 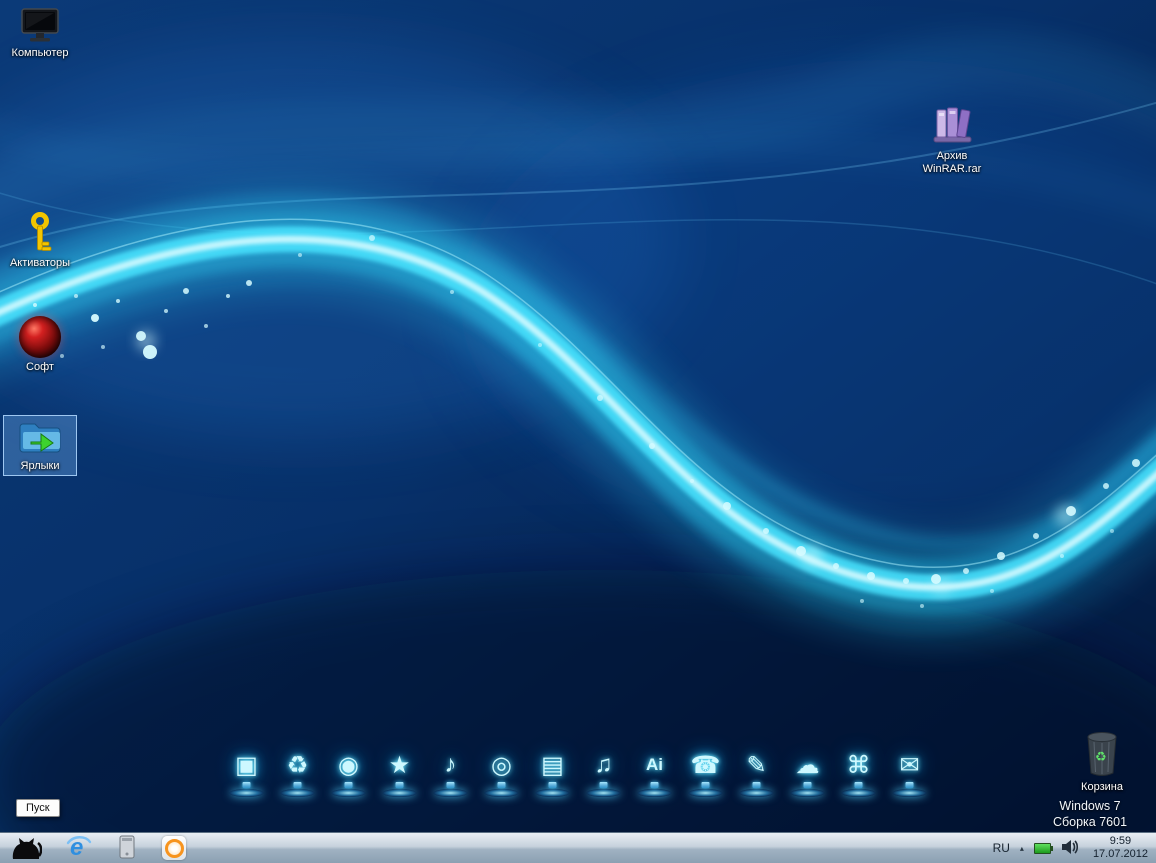 I want to click on speaker-icon, so click(x=1070, y=848).